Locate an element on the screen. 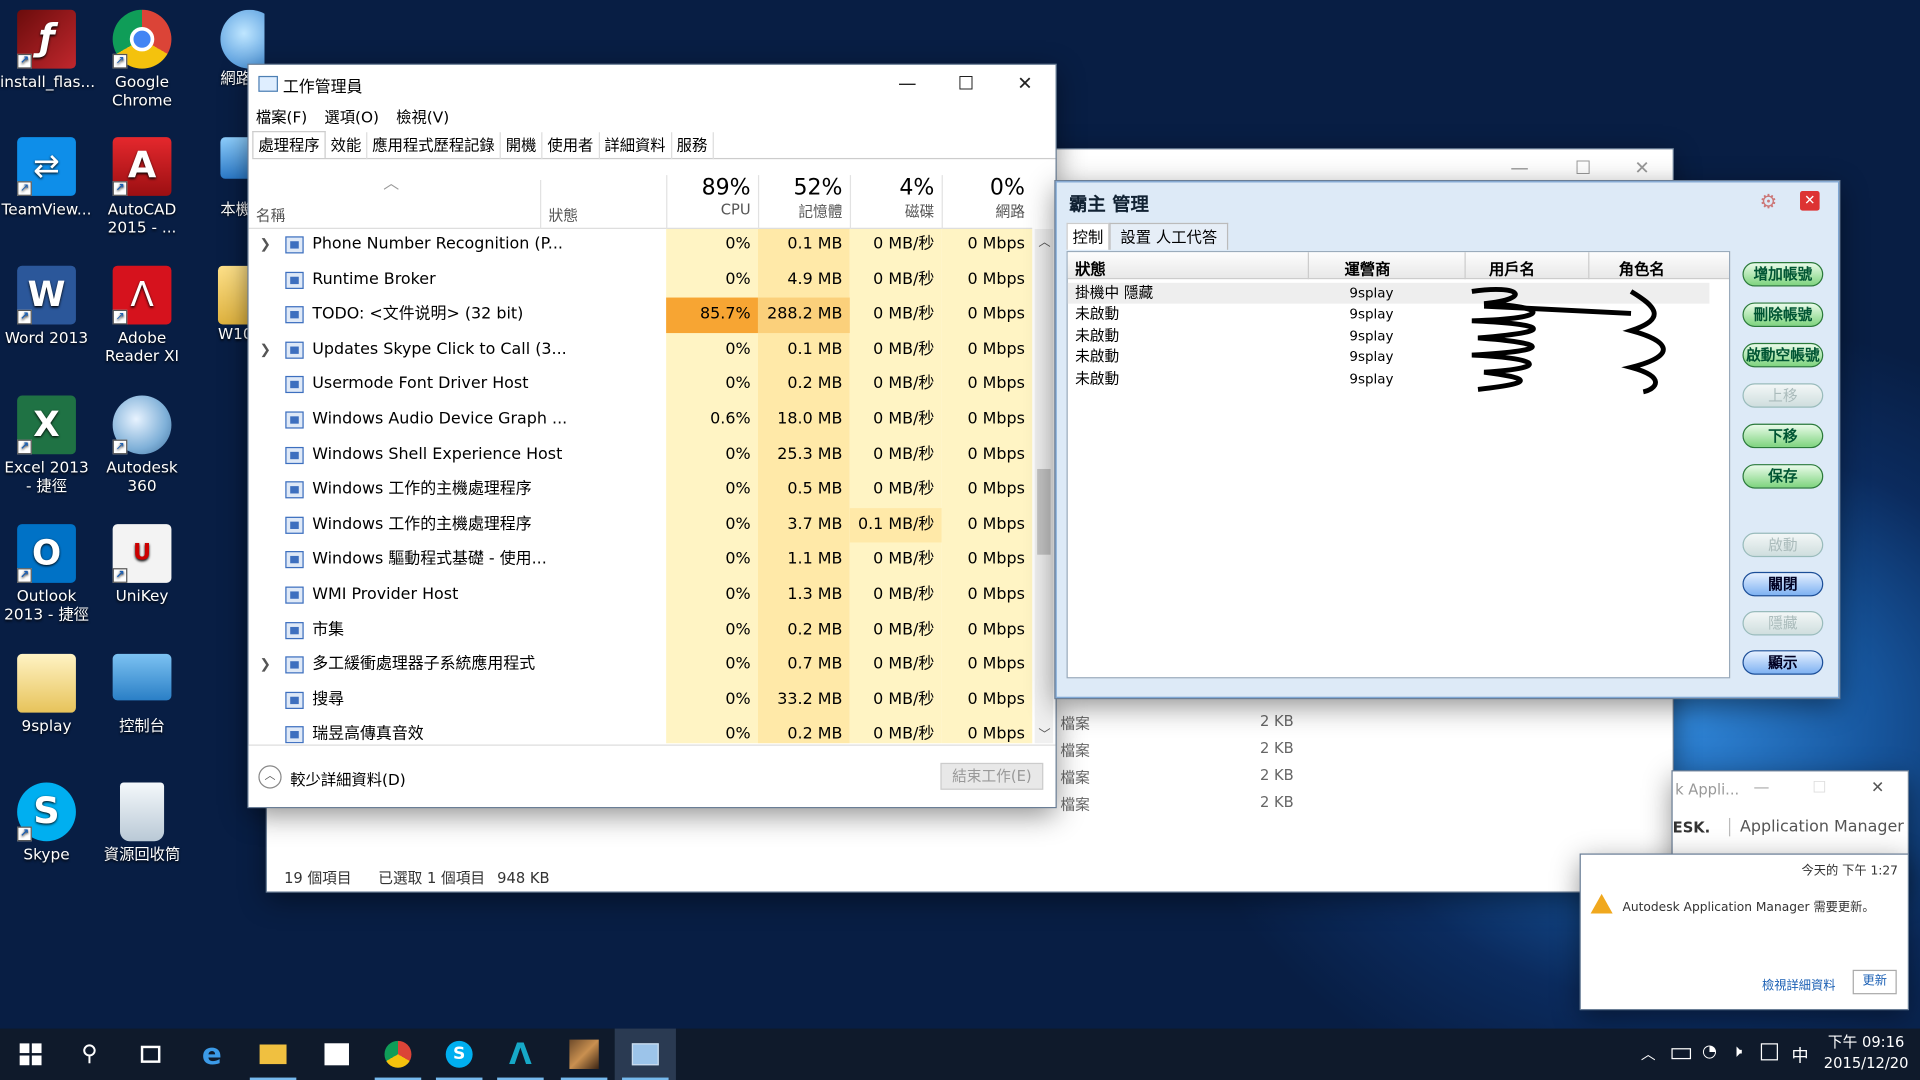  column-name: 名稱 is located at coordinates (270, 214).